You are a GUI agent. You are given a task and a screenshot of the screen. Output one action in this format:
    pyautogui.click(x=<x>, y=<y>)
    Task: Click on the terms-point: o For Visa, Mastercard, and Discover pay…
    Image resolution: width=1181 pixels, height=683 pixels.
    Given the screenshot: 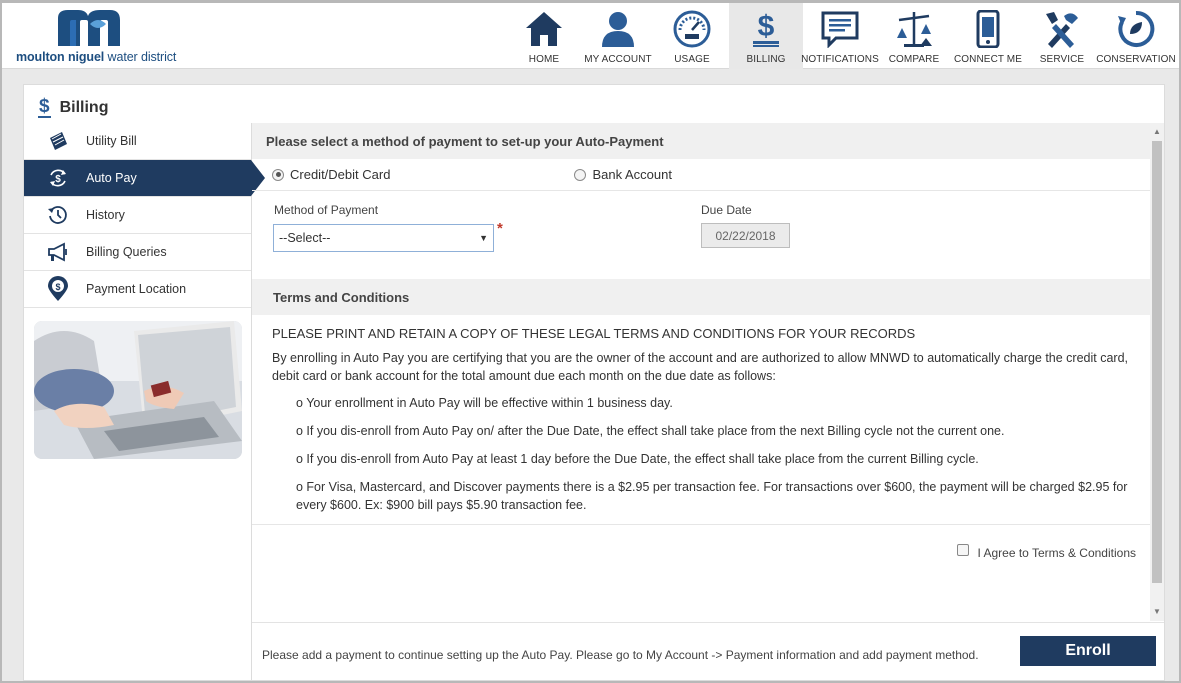 What is the action you would take?
    pyautogui.click(x=712, y=496)
    